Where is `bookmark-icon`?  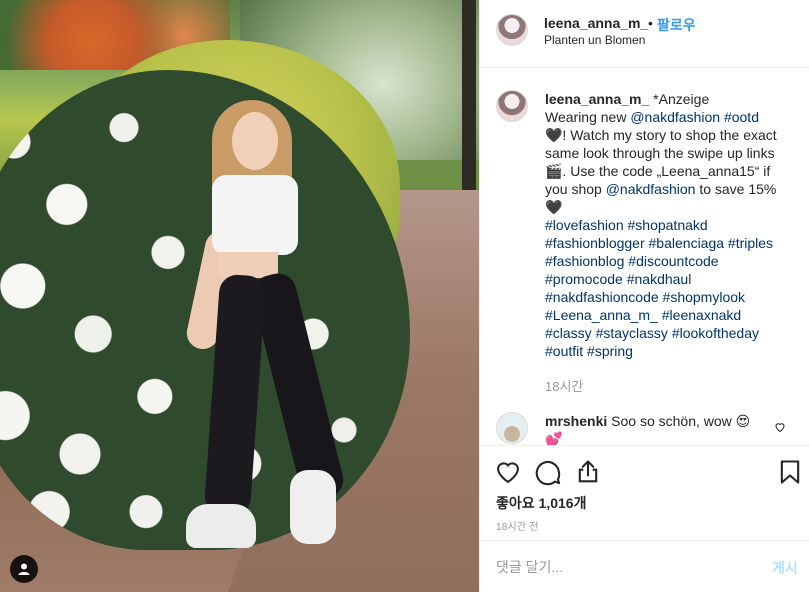
bookmark-icon is located at coordinates (790, 472).